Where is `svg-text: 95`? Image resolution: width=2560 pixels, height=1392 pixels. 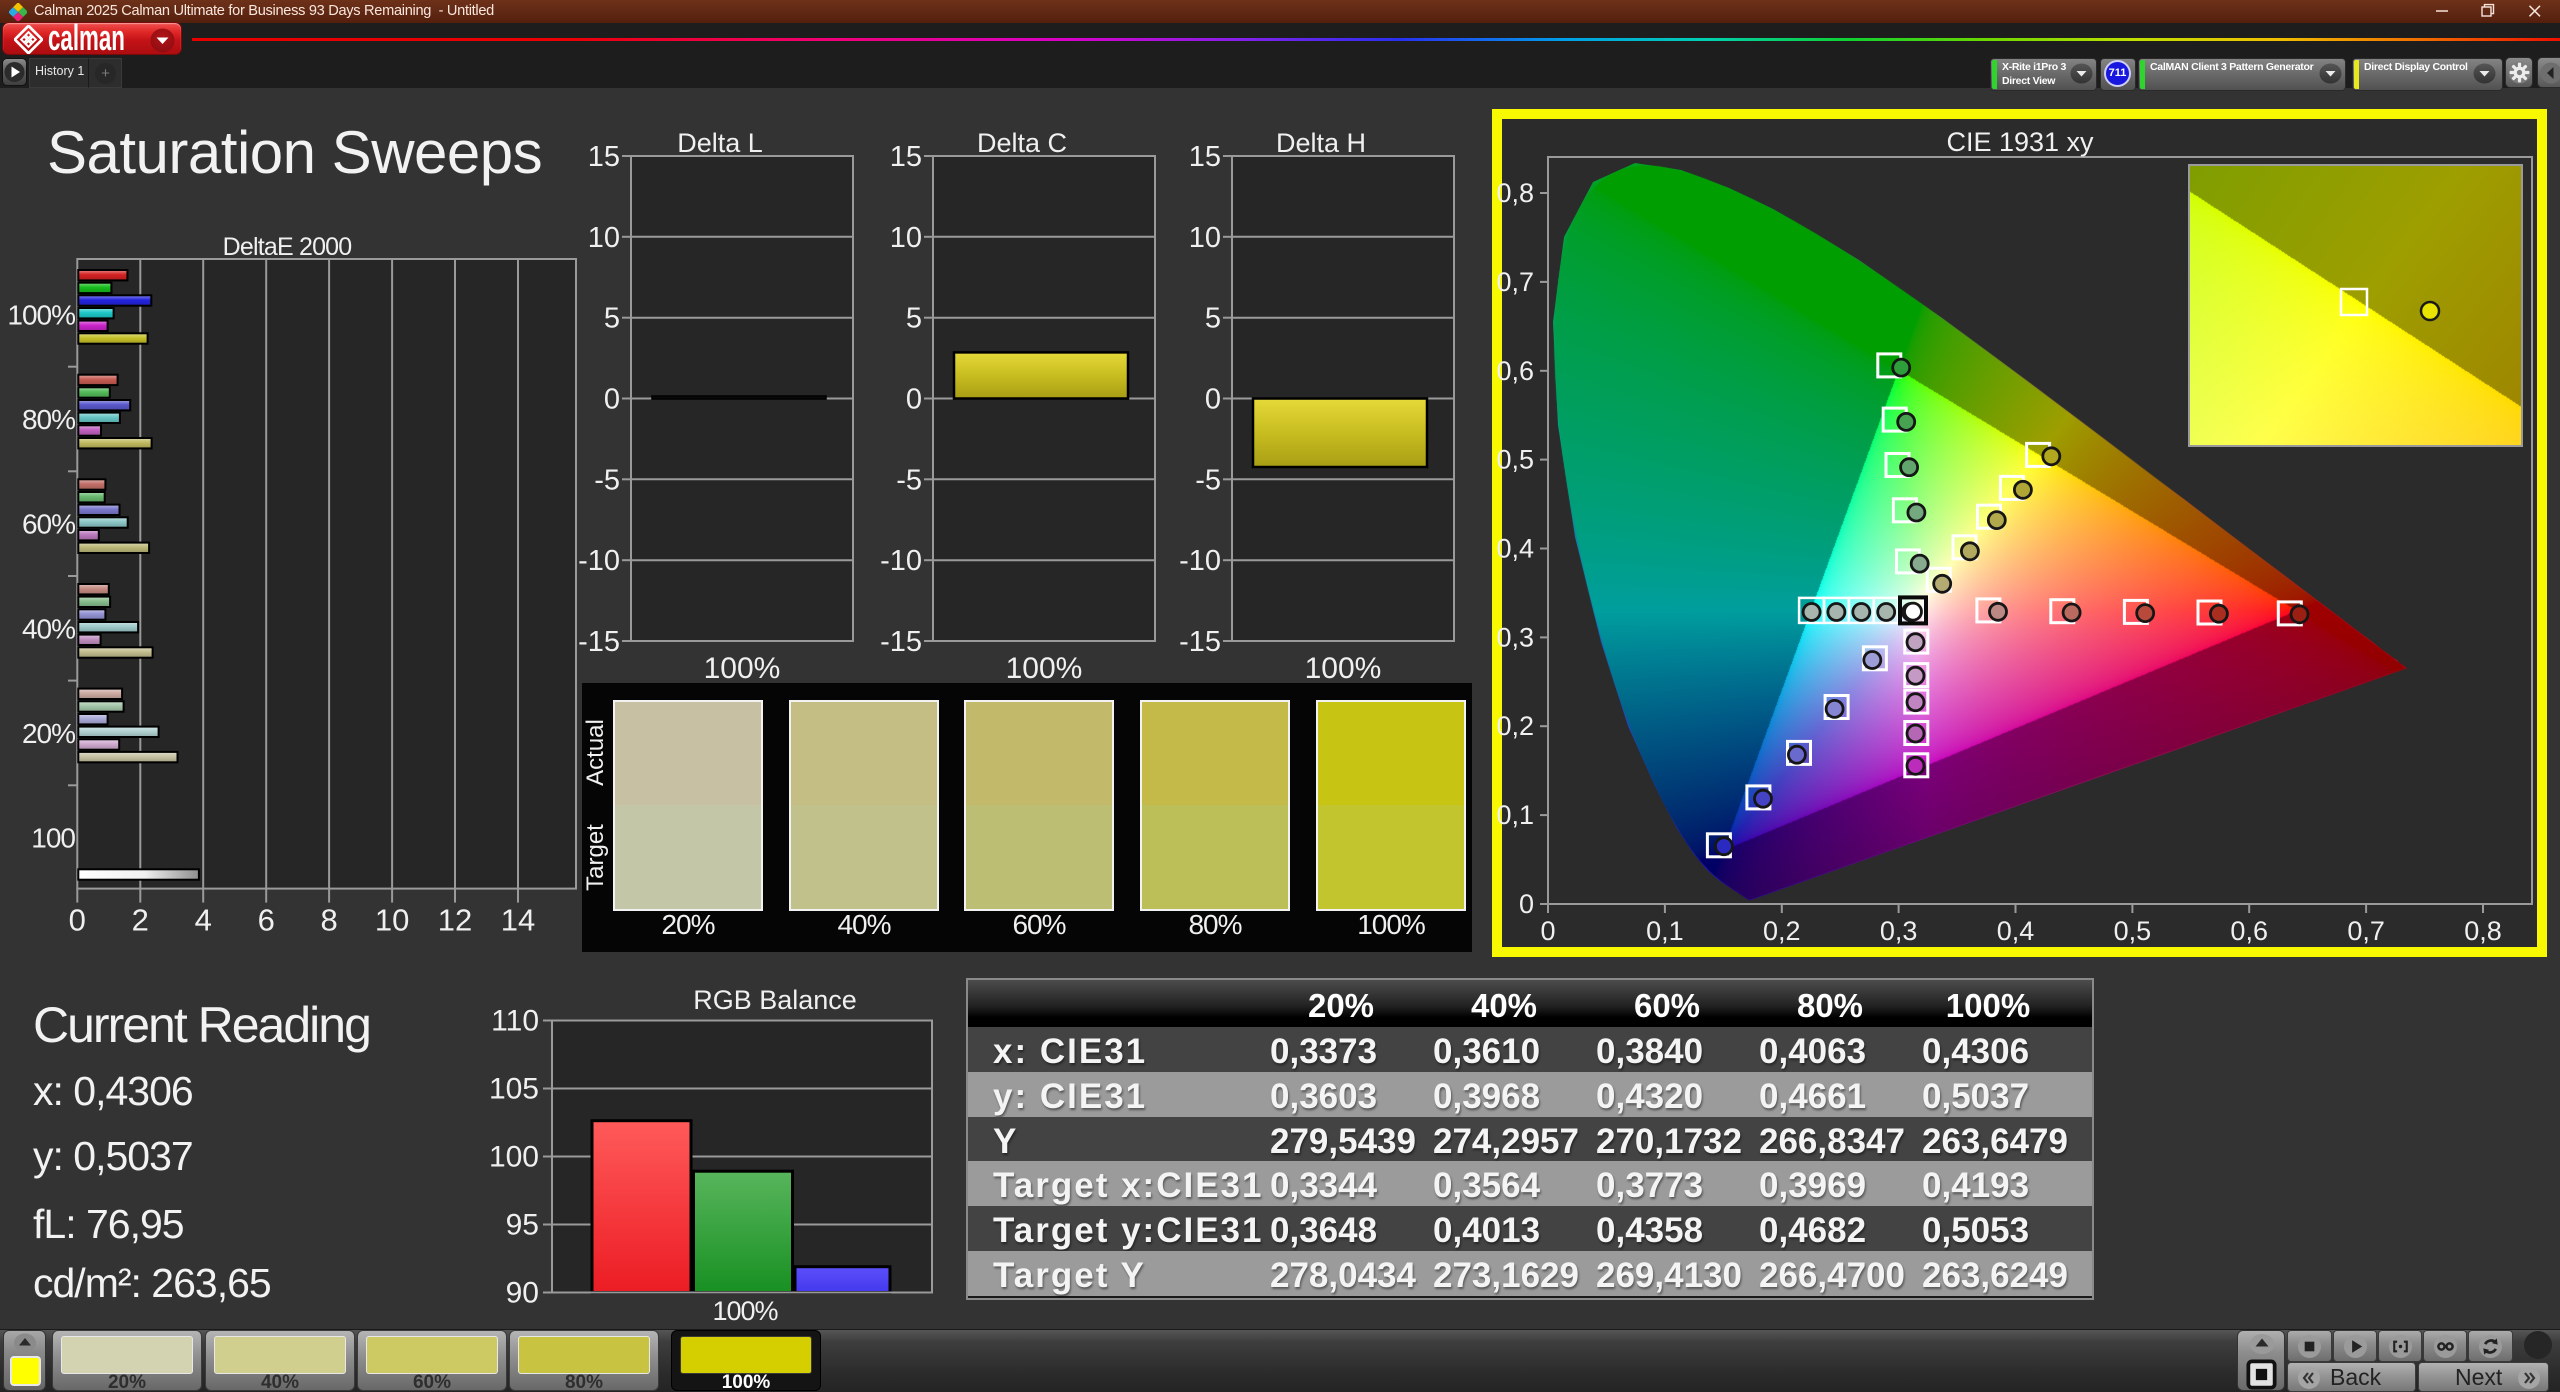
svg-text: 95 is located at coordinates (522, 1225).